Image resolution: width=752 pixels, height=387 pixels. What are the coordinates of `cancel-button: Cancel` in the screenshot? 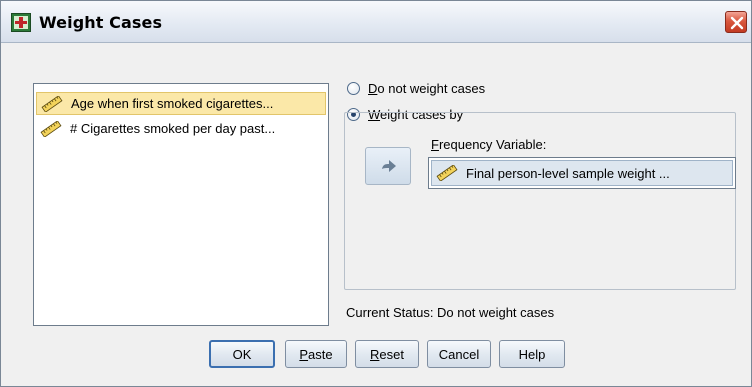 It's located at (459, 354).